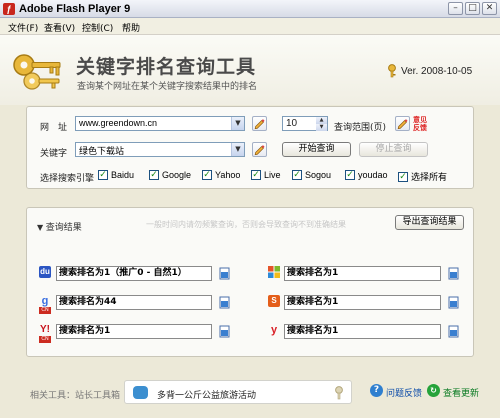 The image size is (500, 418). Describe the element at coordinates (118, 123) in the screenshot. I see `url-value: www.greendown.cn` at that location.